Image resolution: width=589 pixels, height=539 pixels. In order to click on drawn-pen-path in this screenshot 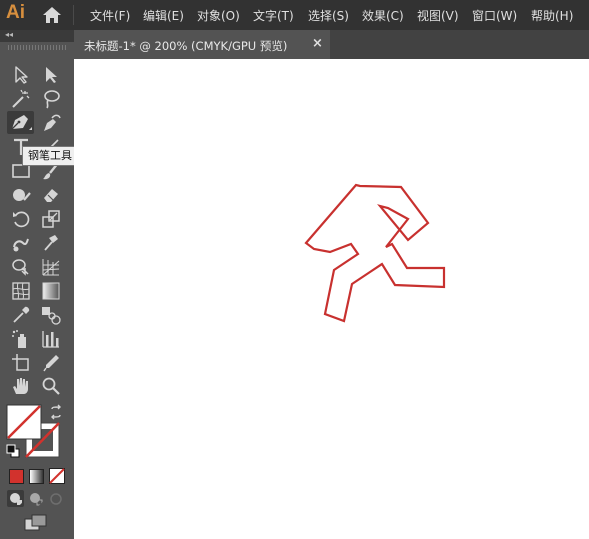, I will do `click(375, 253)`.